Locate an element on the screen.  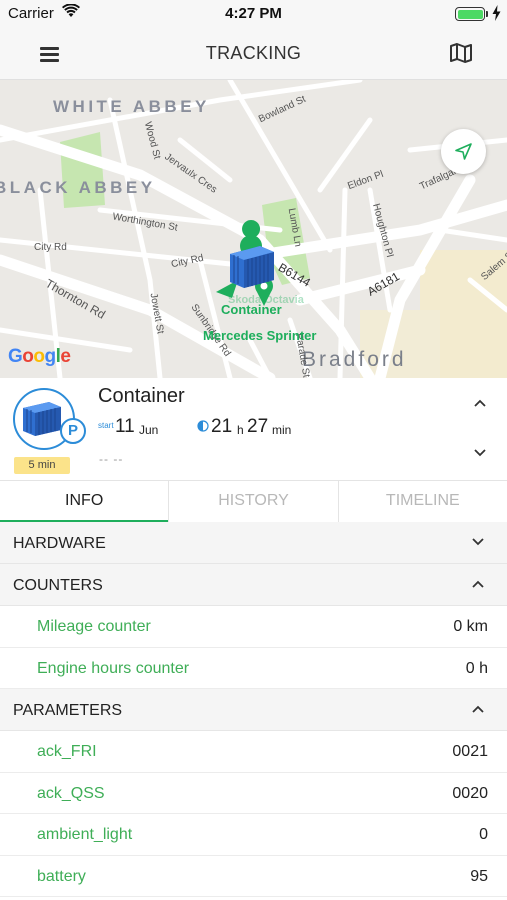
charging-bolt-icon is located at coordinates (496, 13).